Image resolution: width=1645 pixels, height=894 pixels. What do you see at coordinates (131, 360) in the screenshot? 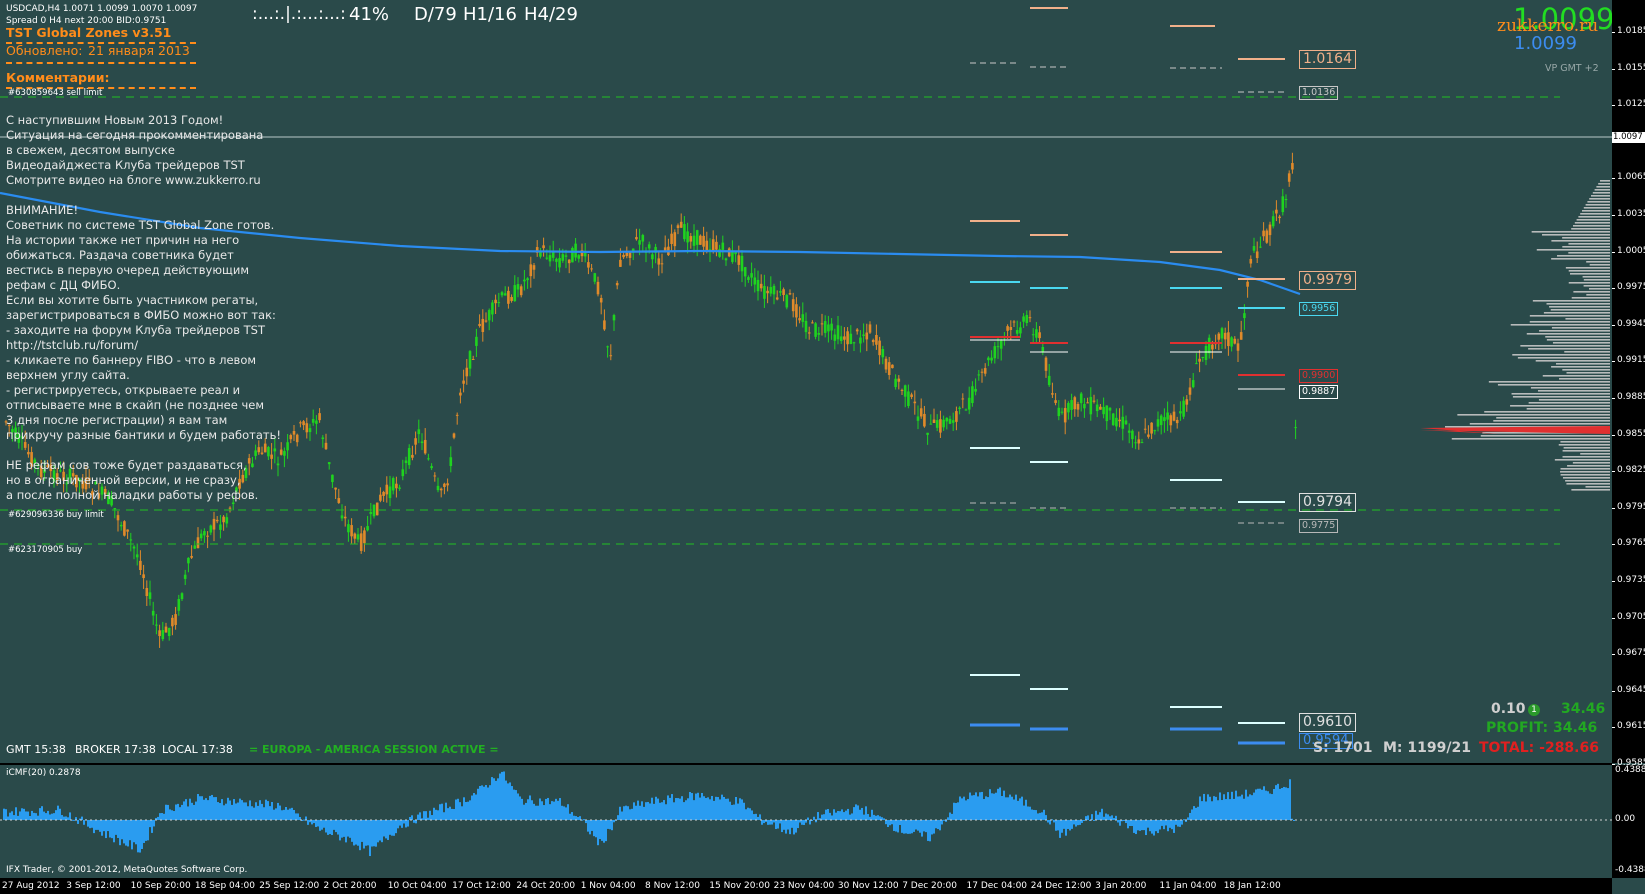
I see `comment-line: - кликаете по баннеру FIBO - что в левом` at bounding box center [131, 360].